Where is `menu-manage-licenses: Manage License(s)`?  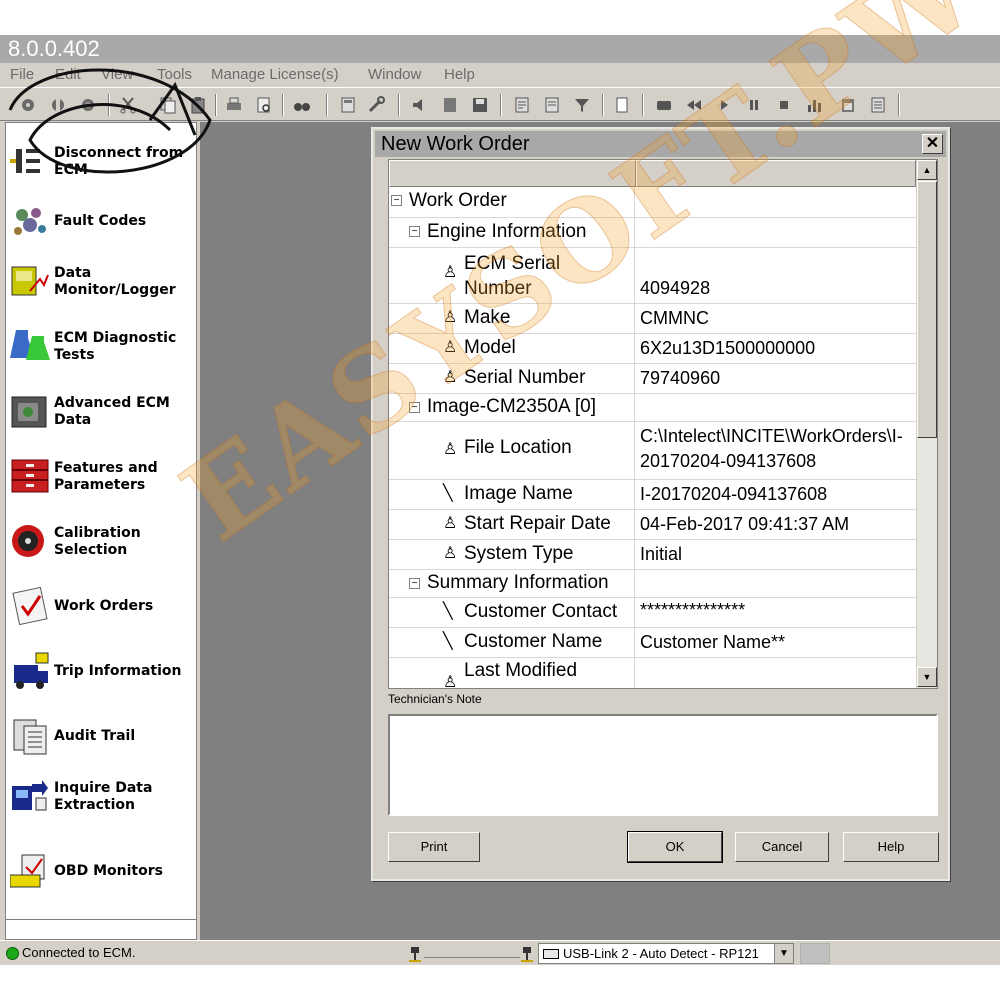 menu-manage-licenses: Manage License(s) is located at coordinates (275, 74).